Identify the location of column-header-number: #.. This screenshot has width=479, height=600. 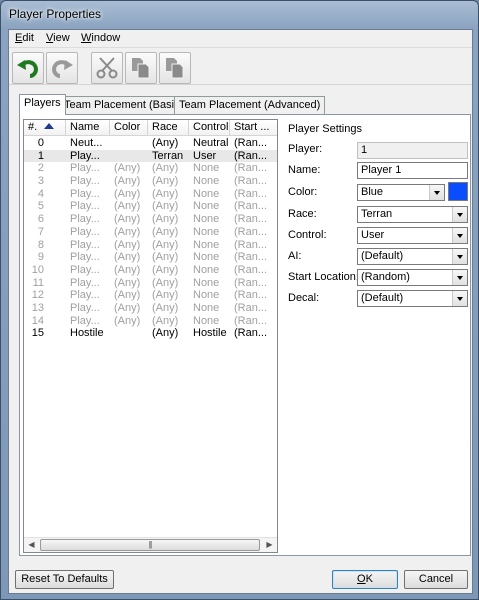
(45, 128).